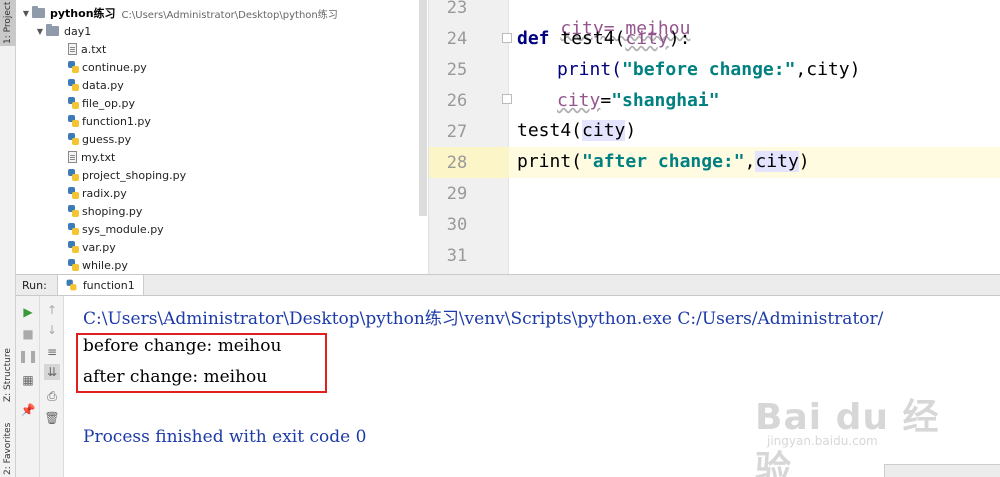 This screenshot has height=477, width=1000. What do you see at coordinates (225, 437) in the screenshot?
I see `console-exit-line: Process finished with exit code 0` at bounding box center [225, 437].